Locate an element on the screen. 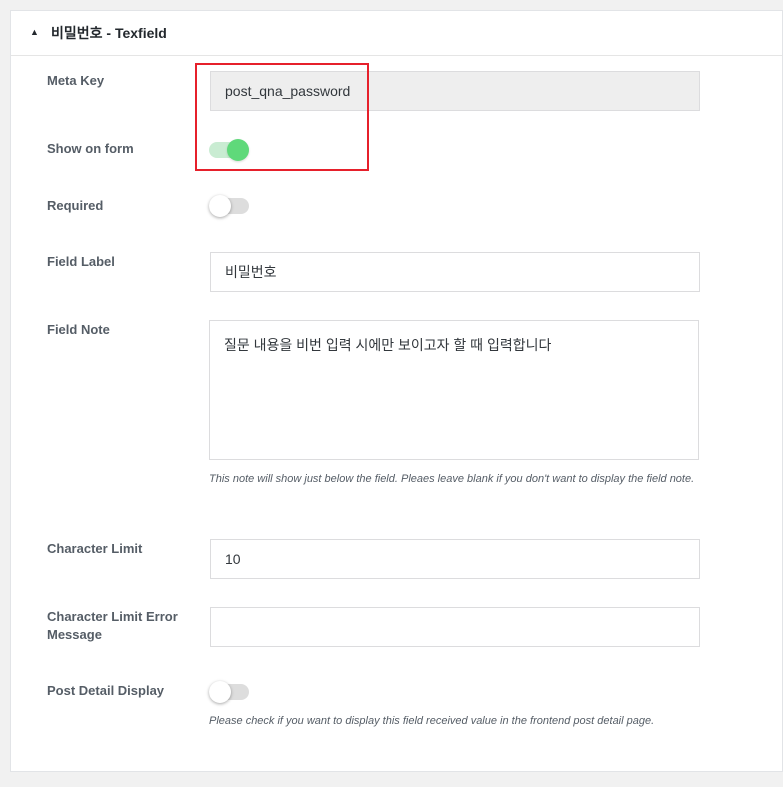 This screenshot has height=787, width=783. field-note-label: Field Note is located at coordinates (78, 329).